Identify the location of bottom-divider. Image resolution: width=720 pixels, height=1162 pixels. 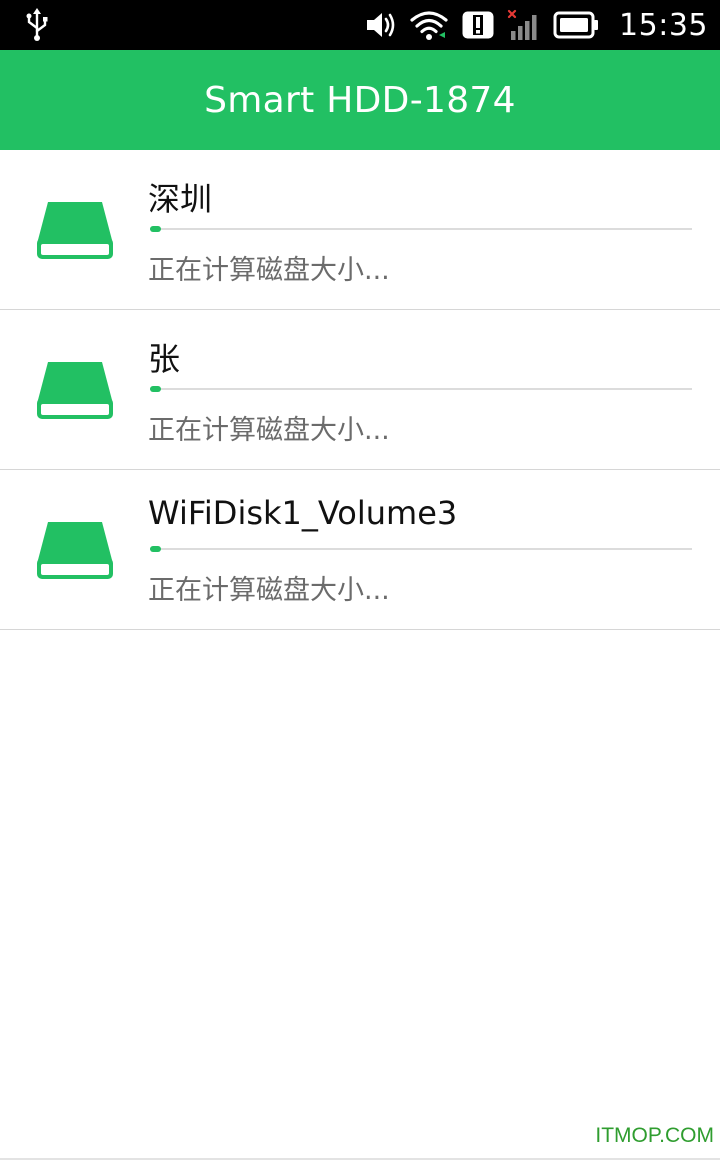
(360, 1159).